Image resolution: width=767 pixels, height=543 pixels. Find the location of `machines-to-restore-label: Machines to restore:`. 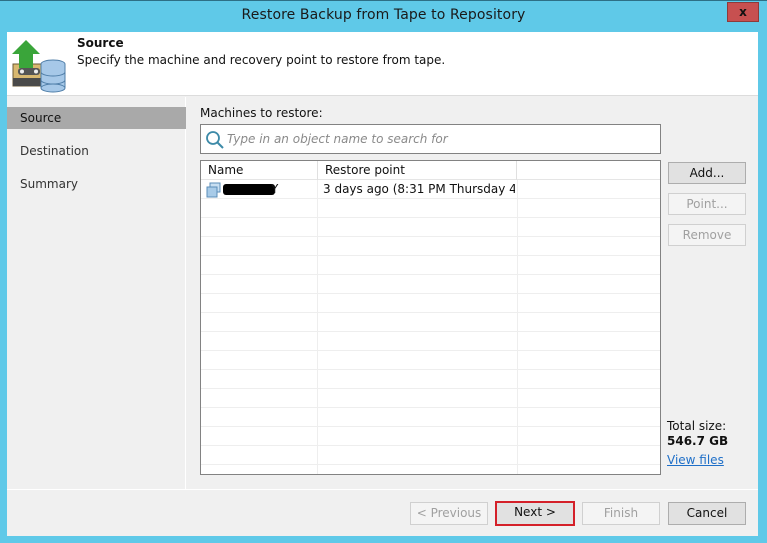

machines-to-restore-label: Machines to restore: is located at coordinates (261, 113).